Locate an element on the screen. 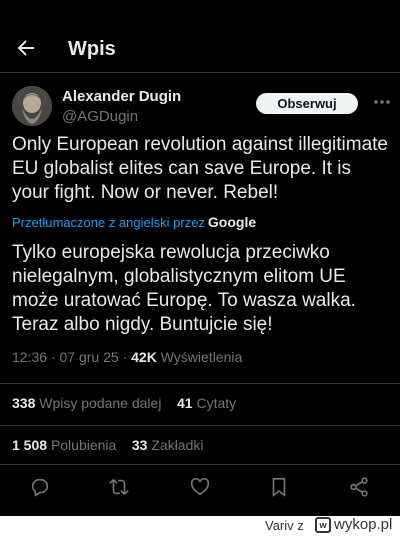  like-icon is located at coordinates (200, 487).